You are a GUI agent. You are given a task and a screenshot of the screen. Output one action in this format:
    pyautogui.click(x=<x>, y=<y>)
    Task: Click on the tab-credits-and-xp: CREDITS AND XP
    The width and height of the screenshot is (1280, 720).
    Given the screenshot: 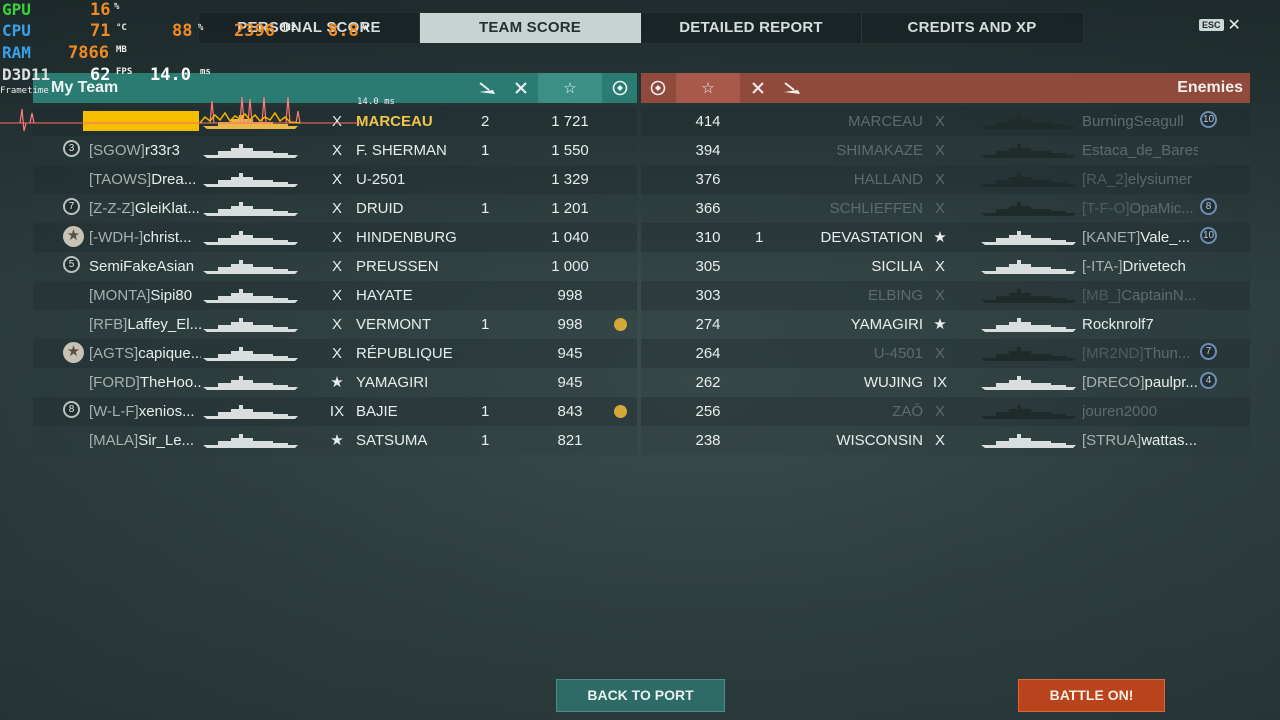 What is the action you would take?
    pyautogui.click(x=972, y=28)
    